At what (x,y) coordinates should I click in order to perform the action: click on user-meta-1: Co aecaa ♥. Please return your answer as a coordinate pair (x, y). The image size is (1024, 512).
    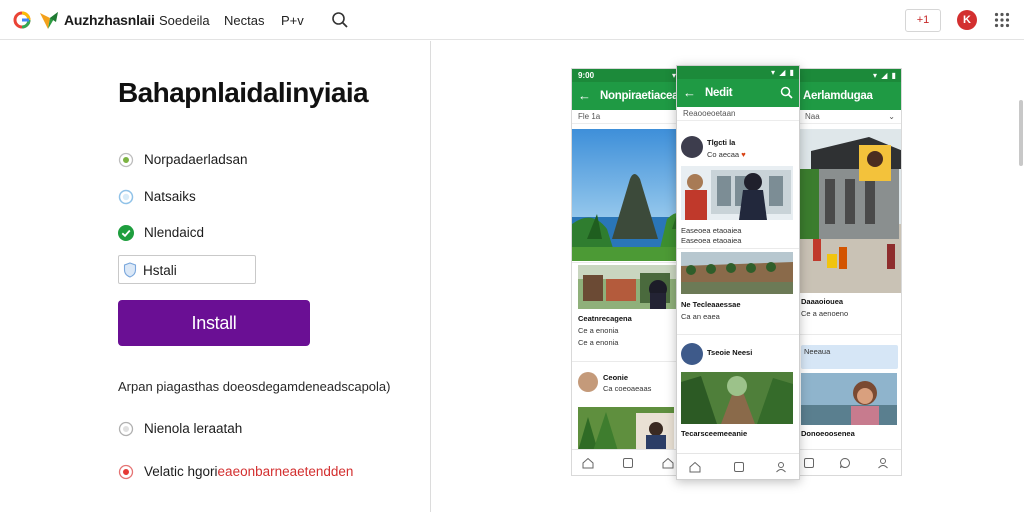
    Looking at the image, I should click on (726, 154).